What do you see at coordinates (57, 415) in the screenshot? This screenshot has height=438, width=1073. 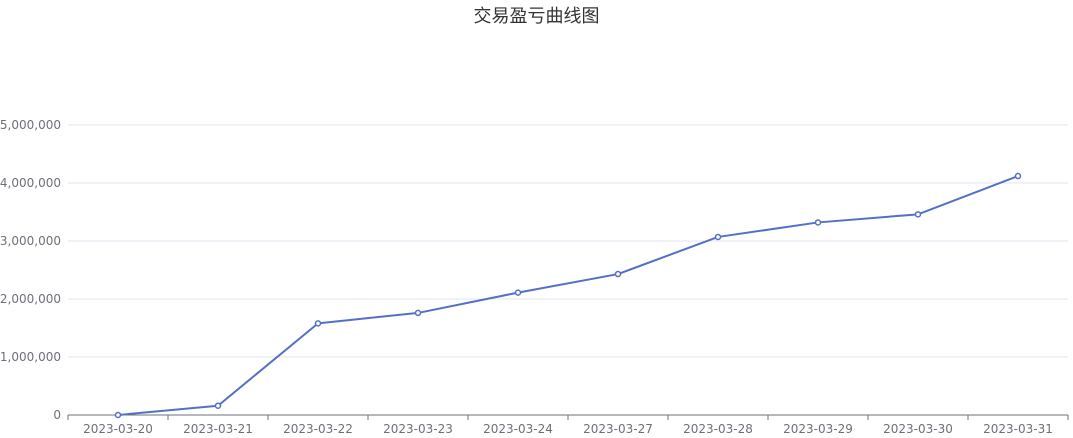 I see `y-tick-label: 0` at bounding box center [57, 415].